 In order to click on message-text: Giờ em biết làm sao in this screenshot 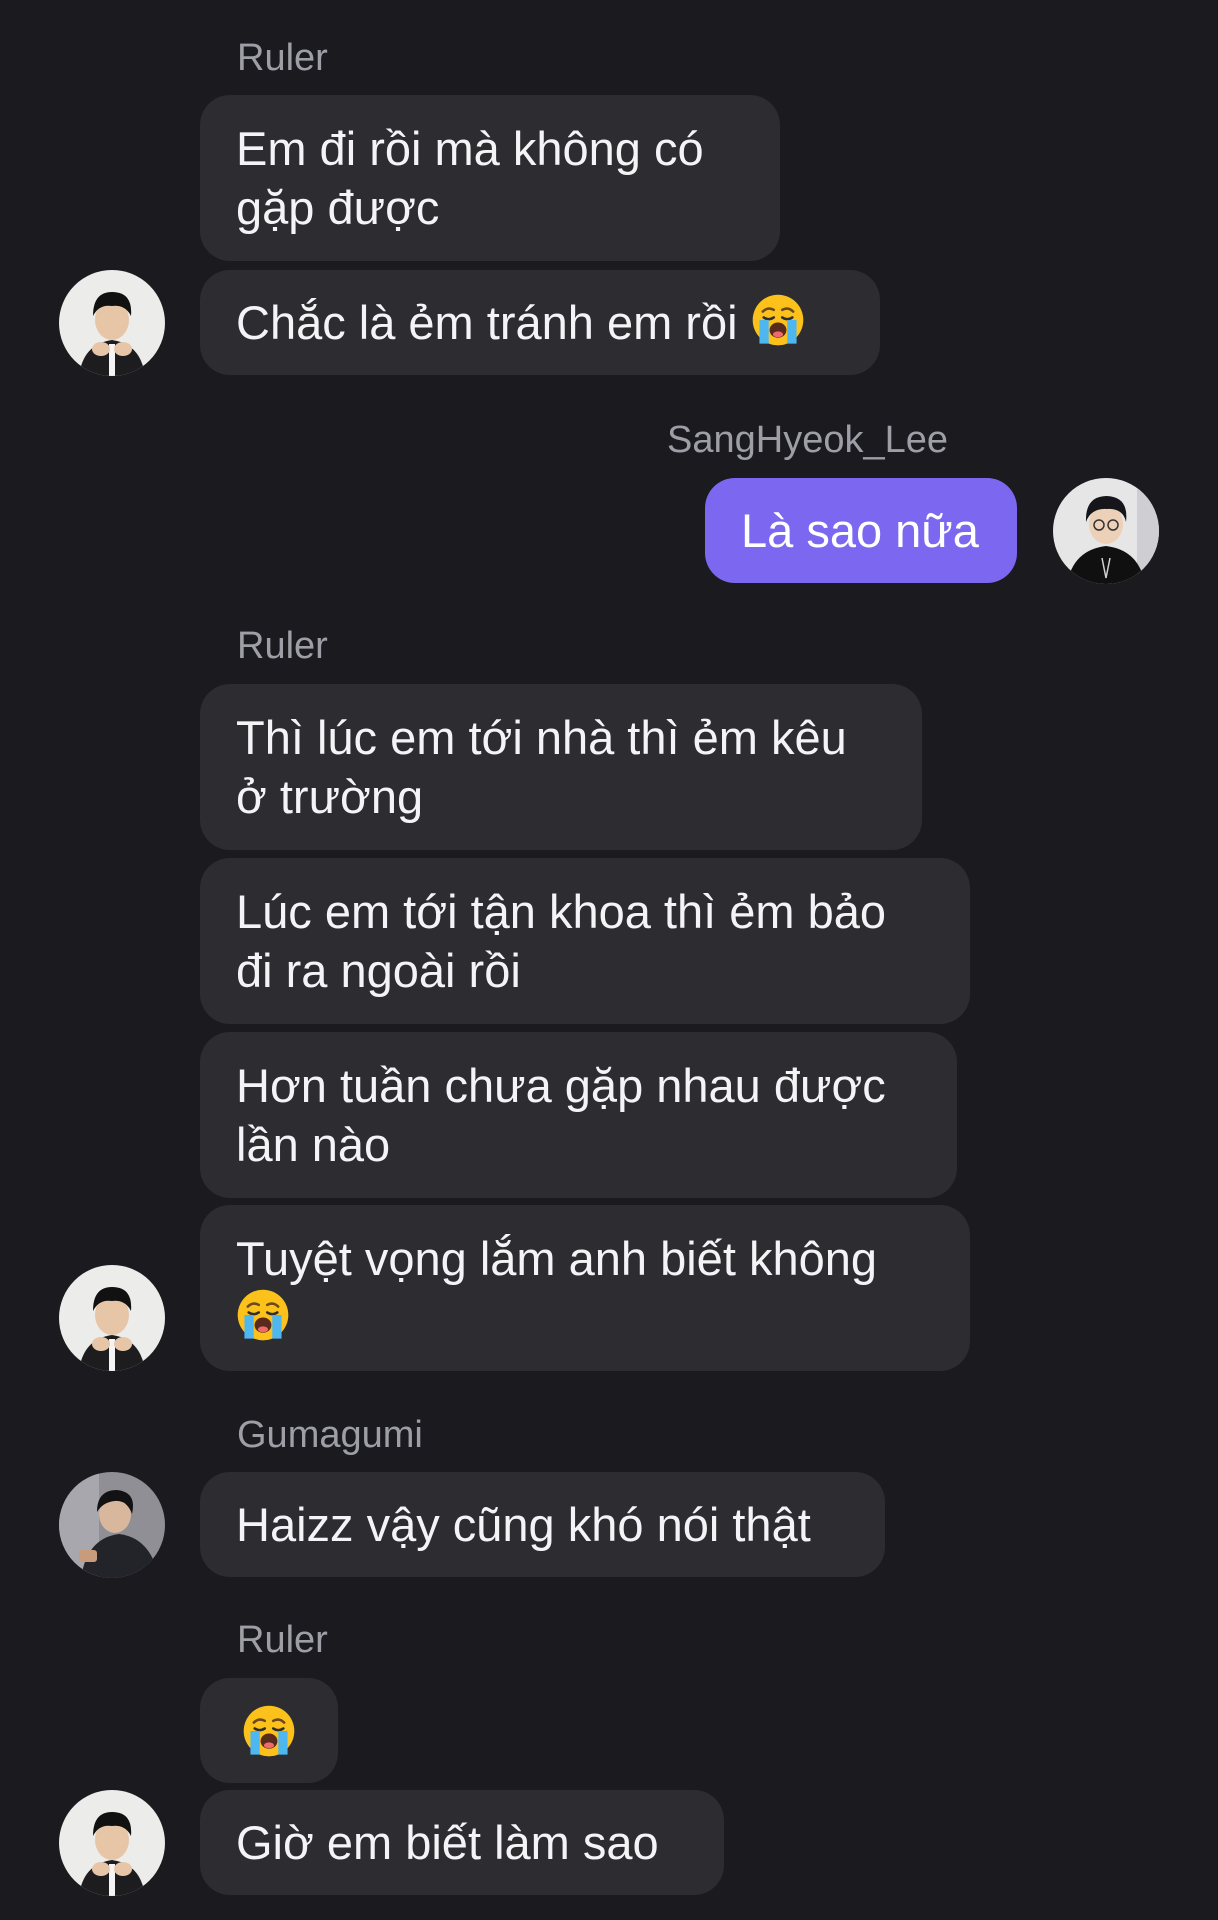, I will do `click(447, 1842)`.